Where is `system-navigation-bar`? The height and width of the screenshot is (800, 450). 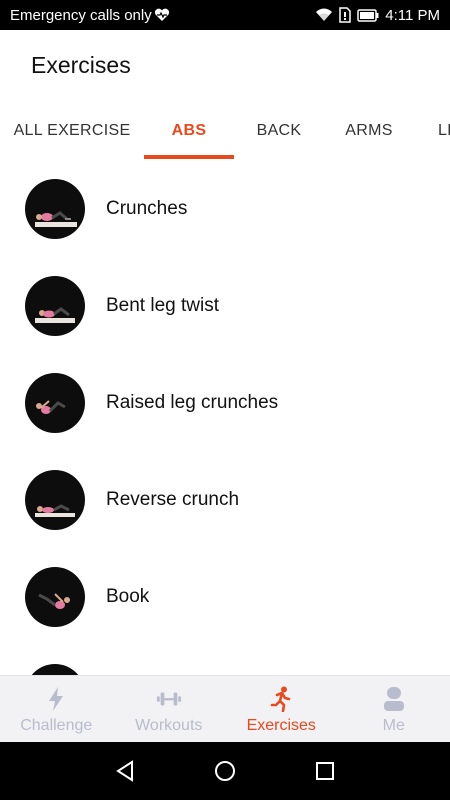
system-navigation-bar is located at coordinates (225, 771).